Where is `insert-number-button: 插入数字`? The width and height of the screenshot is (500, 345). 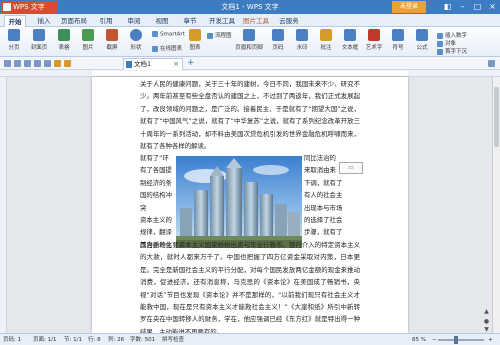 insert-number-button: 插入数字 is located at coordinates (452, 35).